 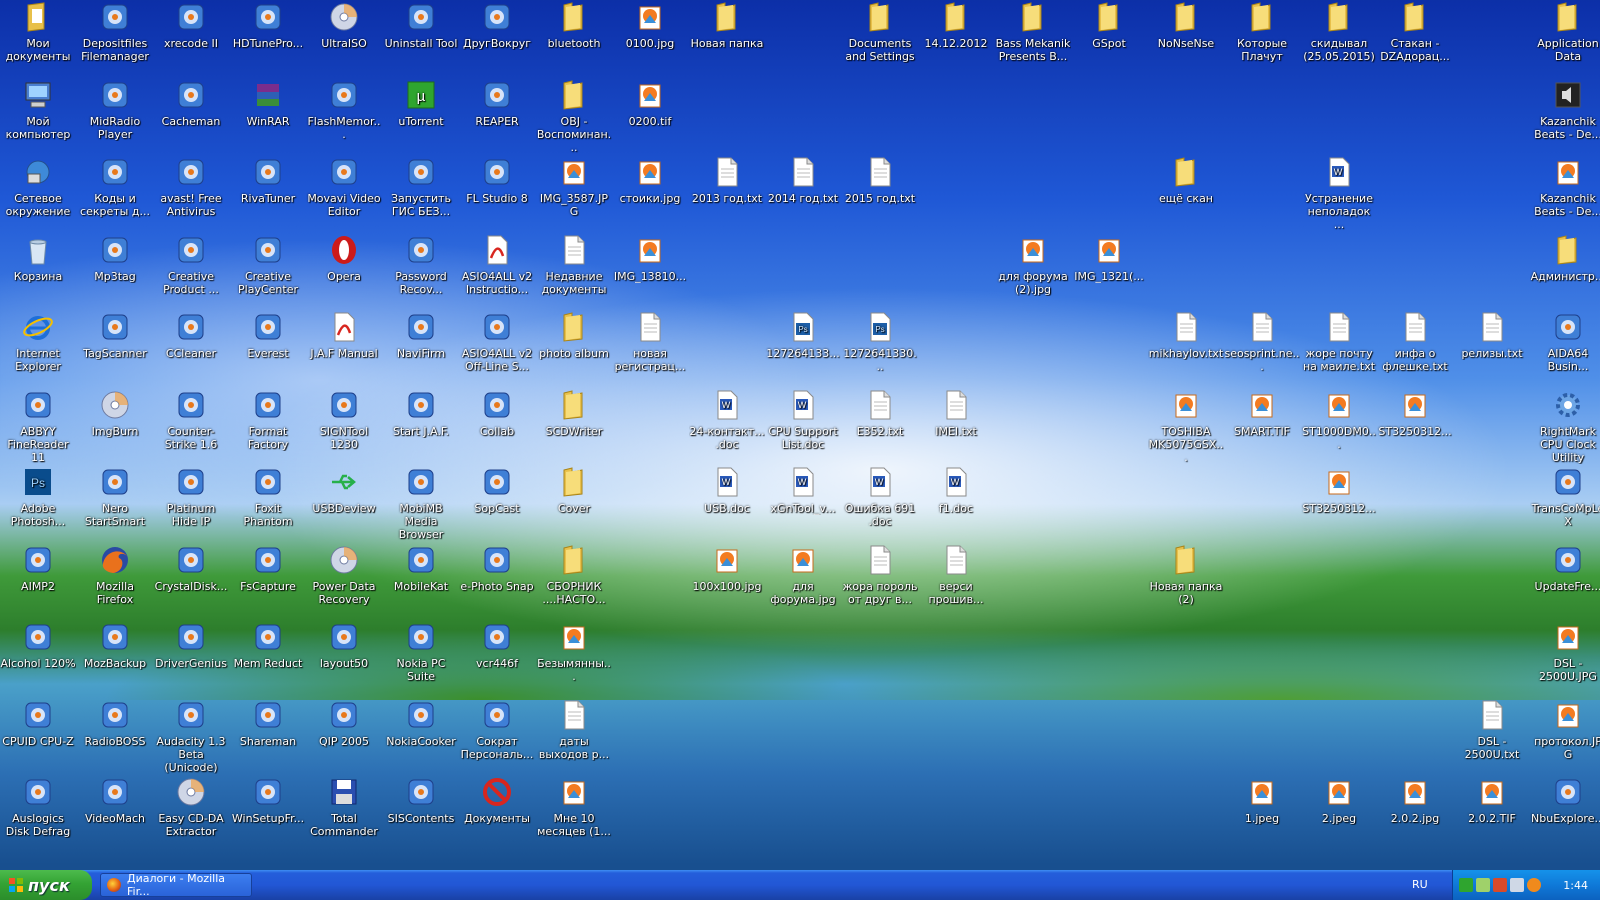 What do you see at coordinates (191, 194) in the screenshot?
I see `desktop-icon: avast! Free Antivirus` at bounding box center [191, 194].